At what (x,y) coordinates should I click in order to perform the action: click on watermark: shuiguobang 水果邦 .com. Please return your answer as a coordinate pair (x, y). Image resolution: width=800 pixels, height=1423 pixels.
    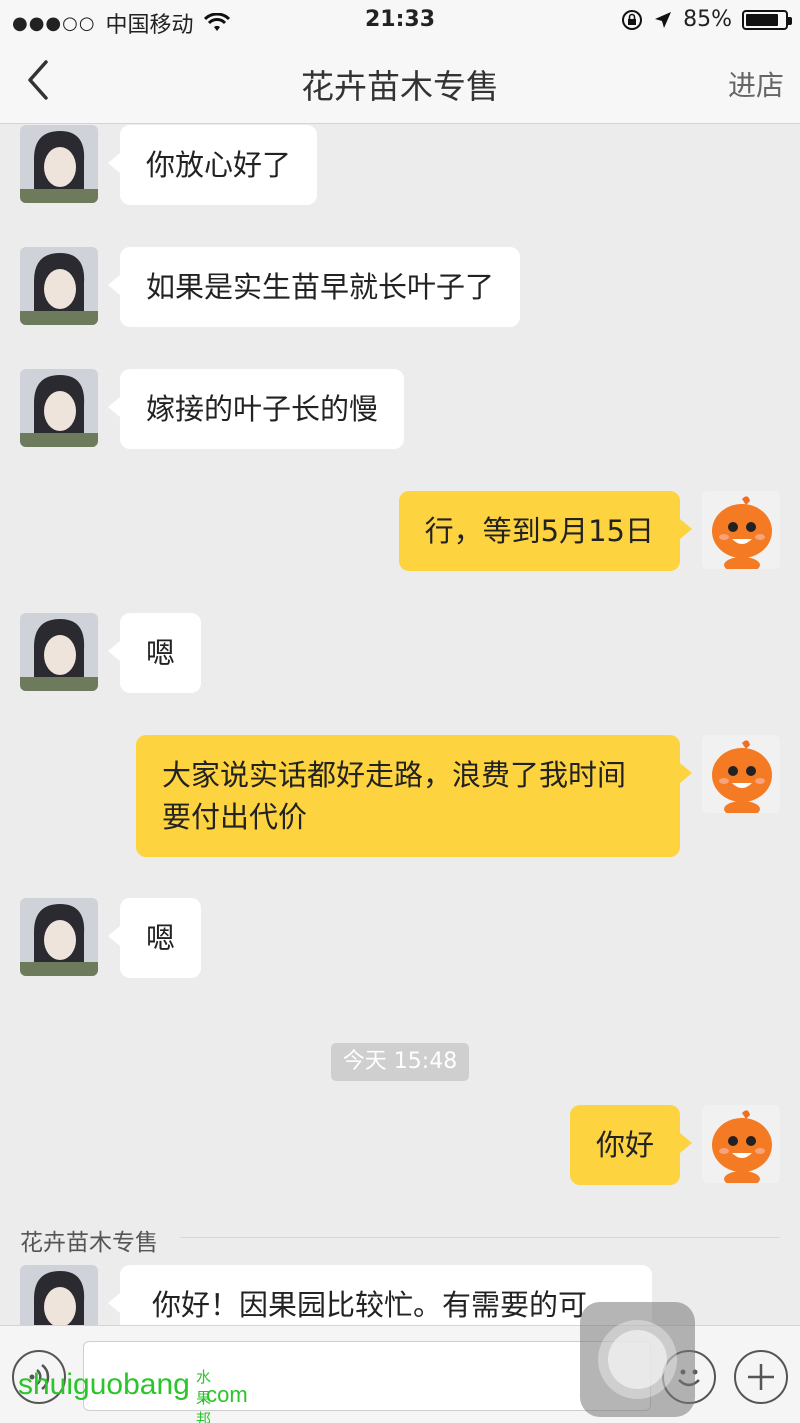
    Looking at the image, I should click on (133, 1395).